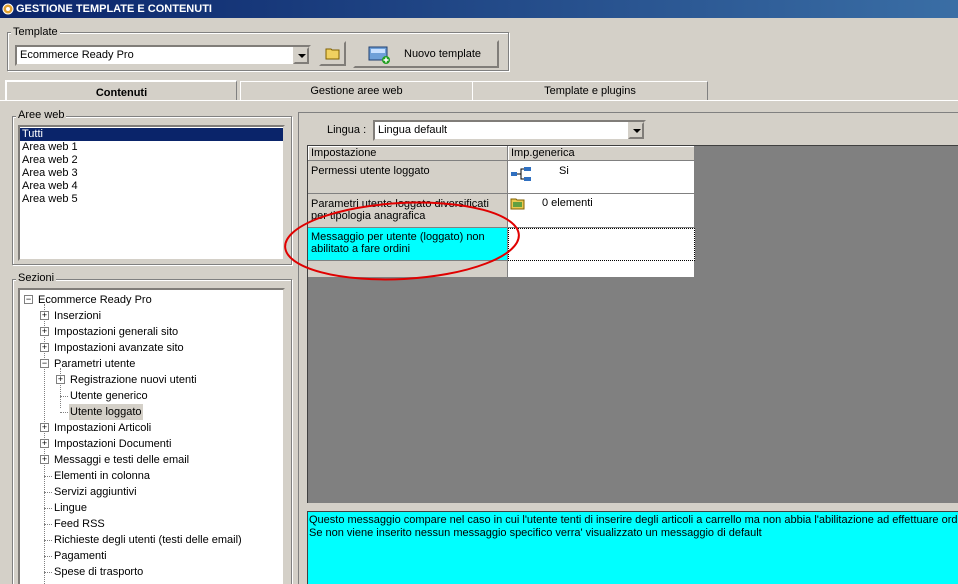  What do you see at coordinates (95, 300) in the screenshot?
I see `tree-item-label: Ecommerce Ready Pro` at bounding box center [95, 300].